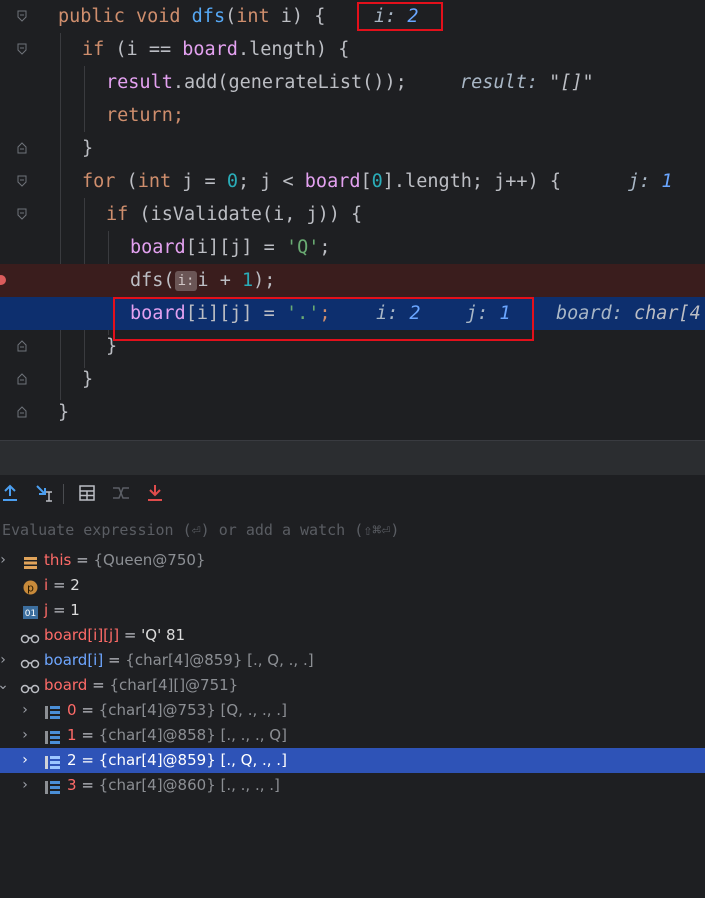 The width and height of the screenshot is (705, 898). Describe the element at coordinates (302, 247) in the screenshot. I see `string-literal: 'Q'` at that location.